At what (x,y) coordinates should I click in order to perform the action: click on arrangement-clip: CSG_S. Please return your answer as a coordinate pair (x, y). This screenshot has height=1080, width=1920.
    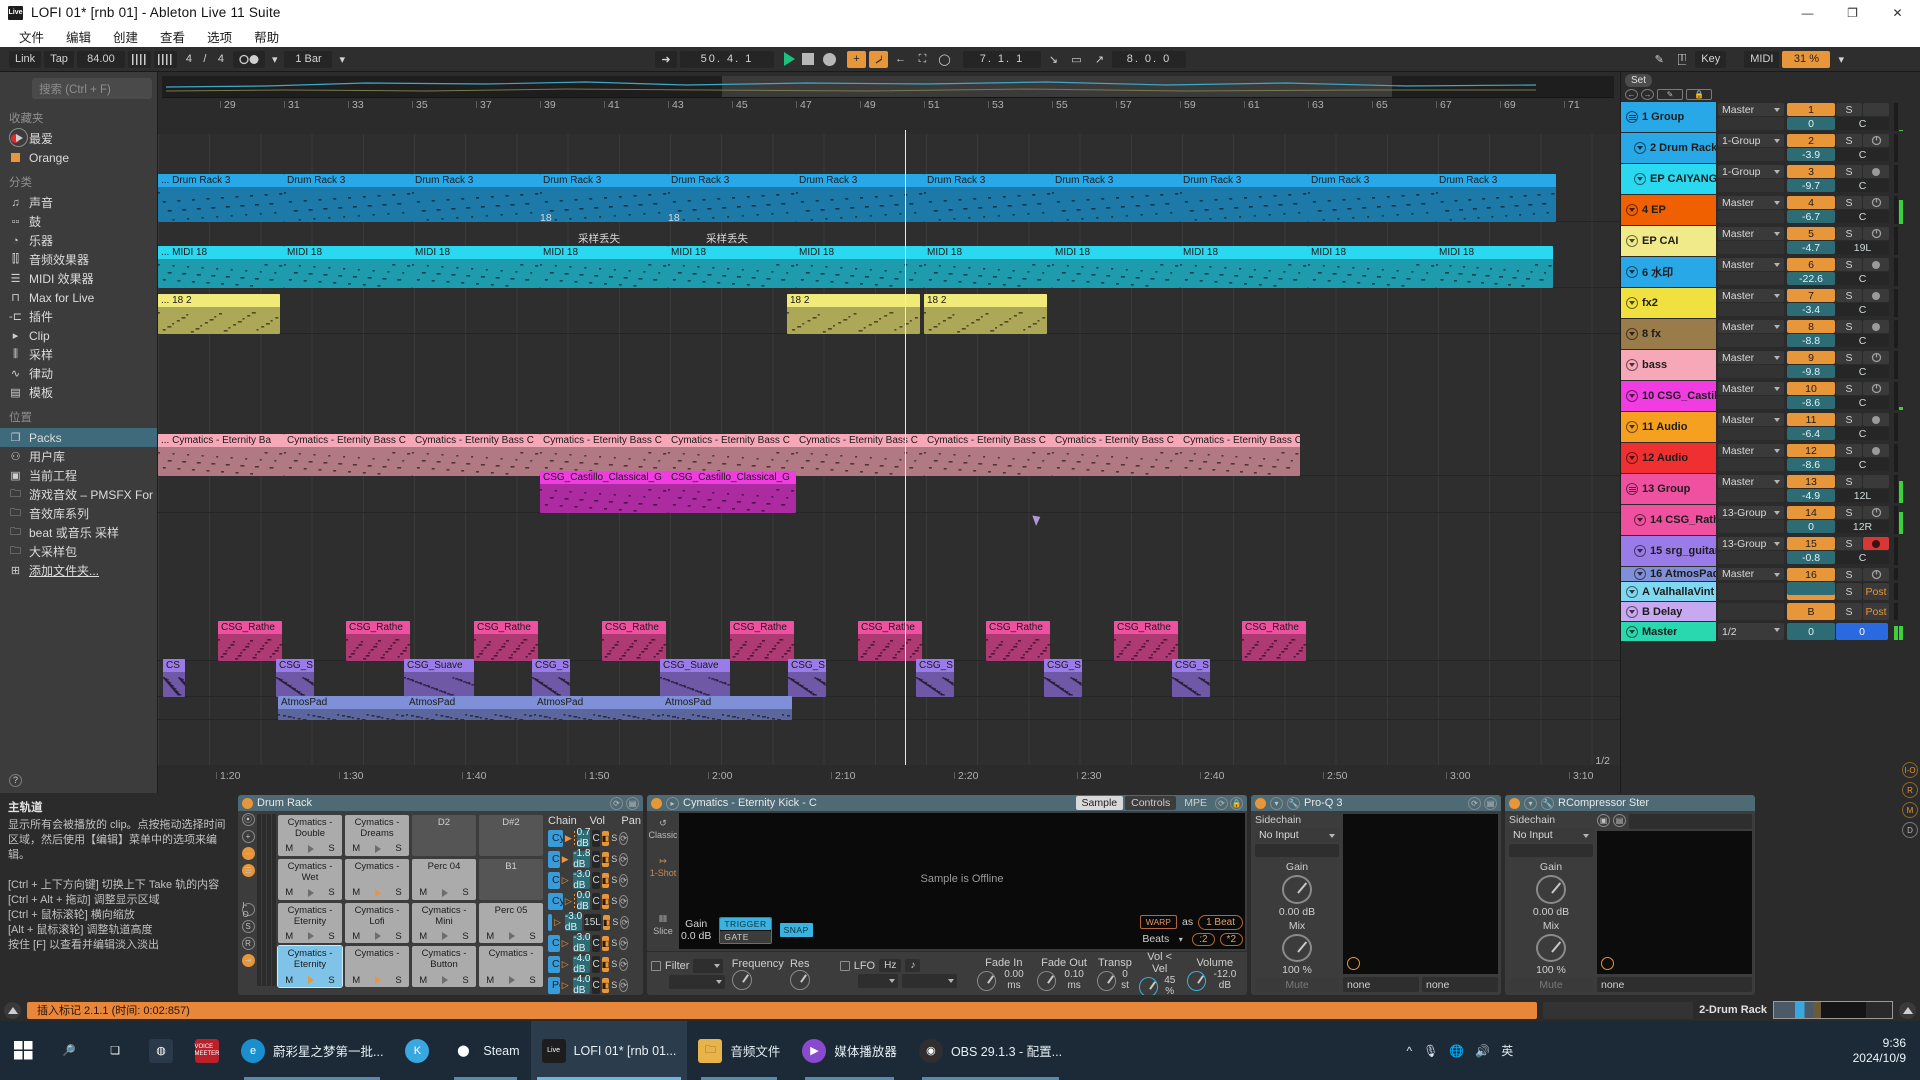
    Looking at the image, I should click on (935, 678).